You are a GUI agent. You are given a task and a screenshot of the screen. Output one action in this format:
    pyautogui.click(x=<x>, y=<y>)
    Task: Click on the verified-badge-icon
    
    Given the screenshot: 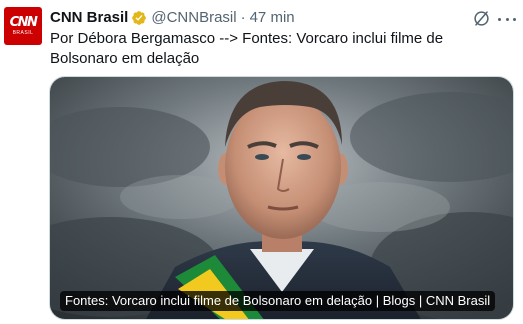 What is the action you would take?
    pyautogui.click(x=139, y=18)
    